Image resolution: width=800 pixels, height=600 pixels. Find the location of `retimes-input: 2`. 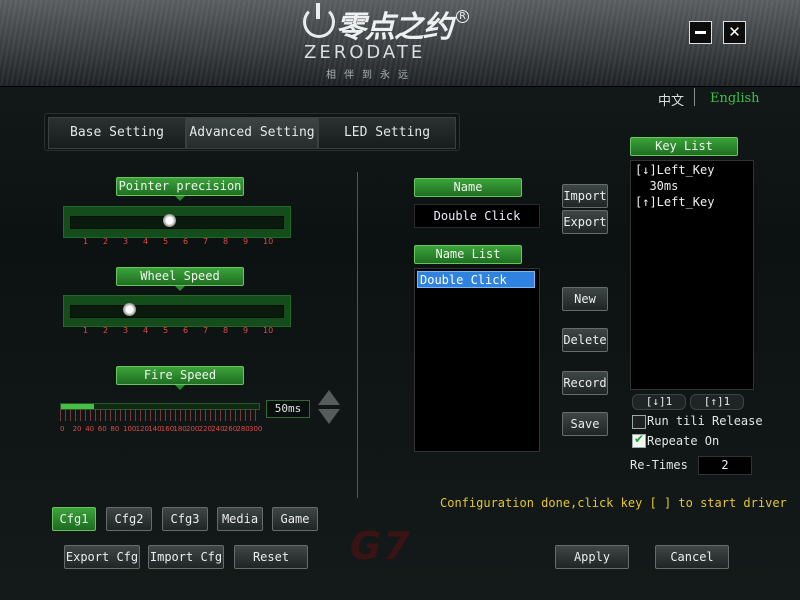

retimes-input: 2 is located at coordinates (725, 465).